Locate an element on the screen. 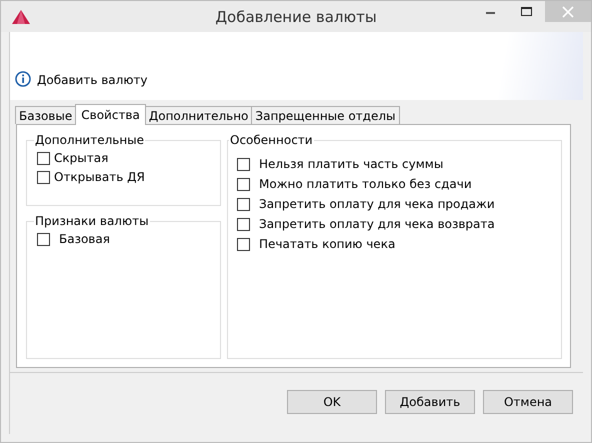 The height and width of the screenshot is (443, 592). tab: Базовые is located at coordinates (45, 115).